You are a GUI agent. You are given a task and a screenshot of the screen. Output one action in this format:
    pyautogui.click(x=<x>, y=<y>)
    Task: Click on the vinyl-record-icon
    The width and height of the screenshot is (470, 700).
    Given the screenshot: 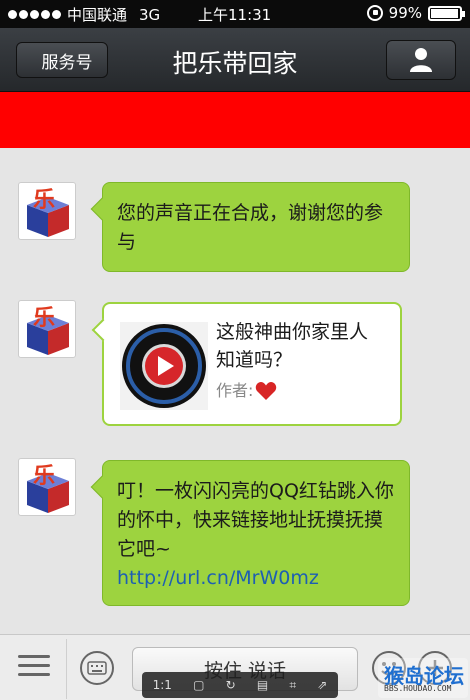 What is the action you would take?
    pyautogui.click(x=164, y=366)
    